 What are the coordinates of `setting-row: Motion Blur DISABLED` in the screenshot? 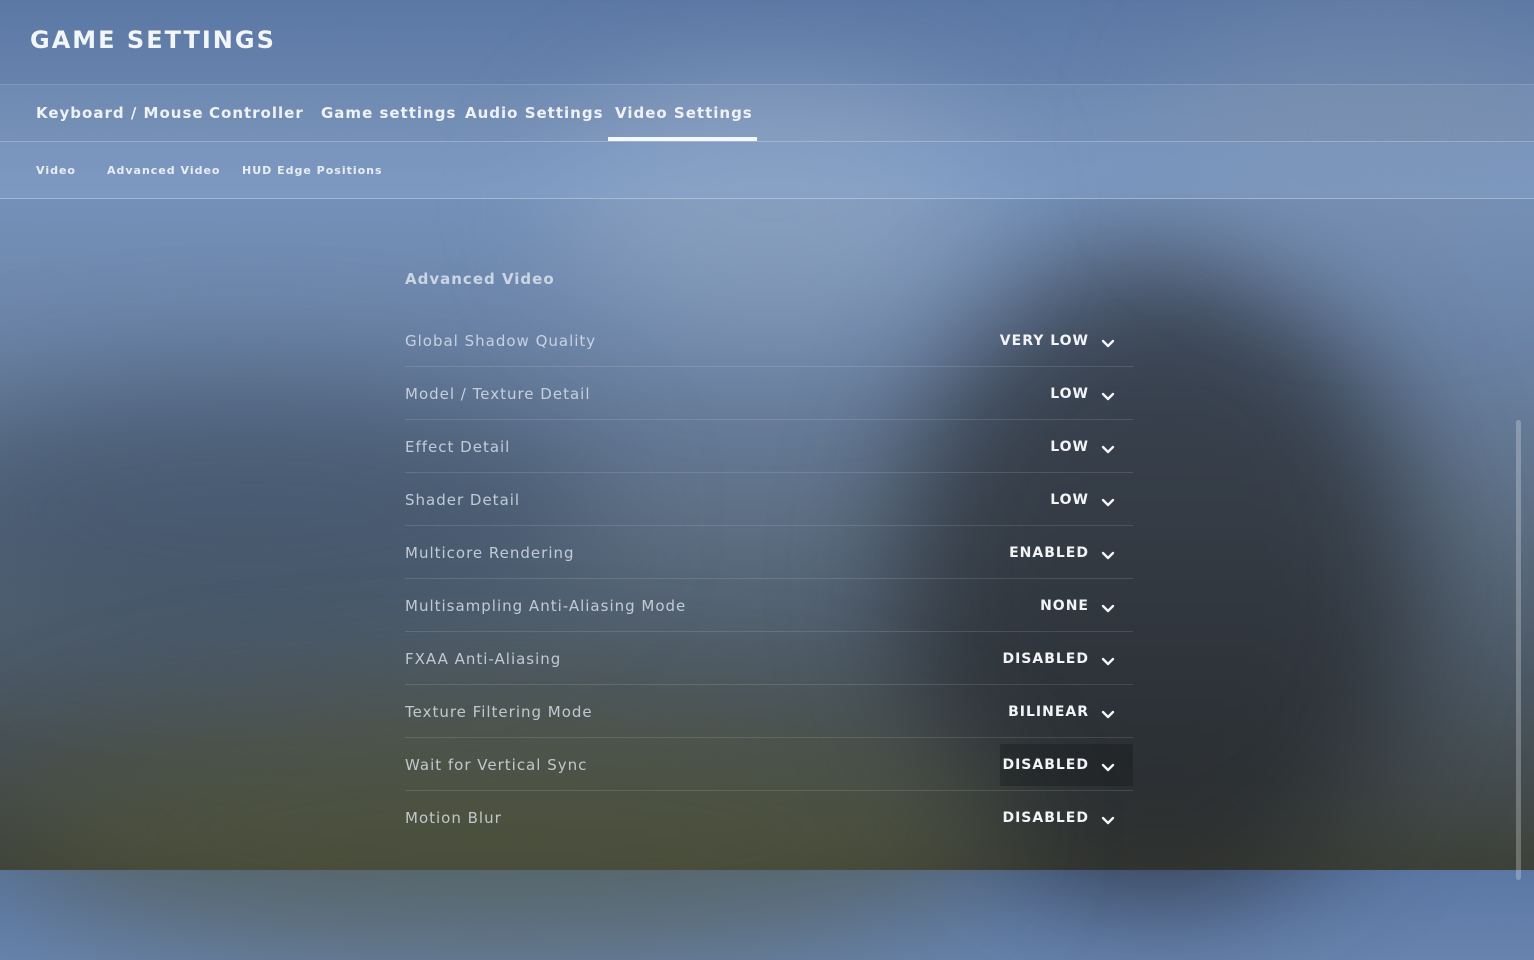 It's located at (769, 817).